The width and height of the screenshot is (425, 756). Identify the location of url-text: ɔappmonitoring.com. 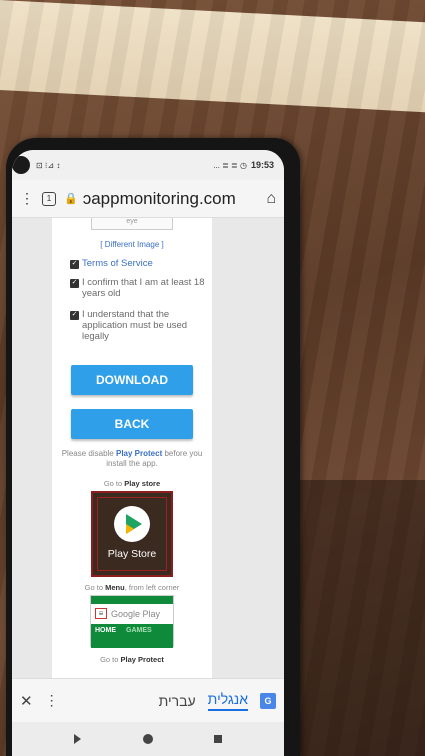
(159, 198).